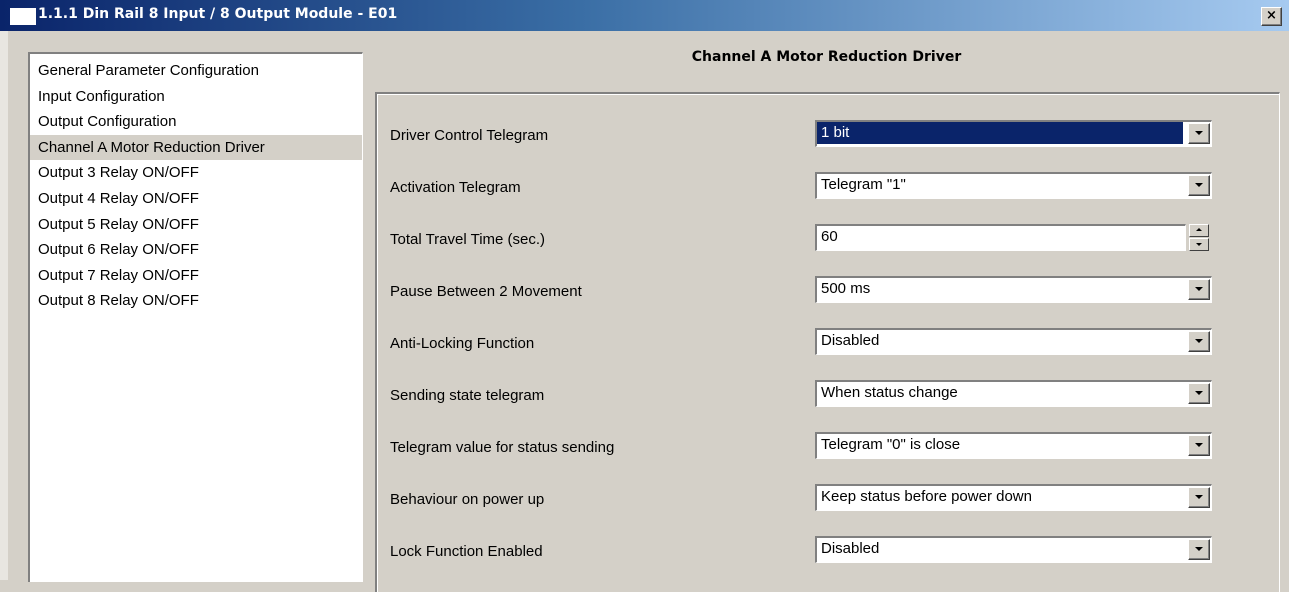 The image size is (1289, 592). Describe the element at coordinates (196, 71) in the screenshot. I see `nav-item-general-parameter-configuration: General Parameter Configuration` at that location.